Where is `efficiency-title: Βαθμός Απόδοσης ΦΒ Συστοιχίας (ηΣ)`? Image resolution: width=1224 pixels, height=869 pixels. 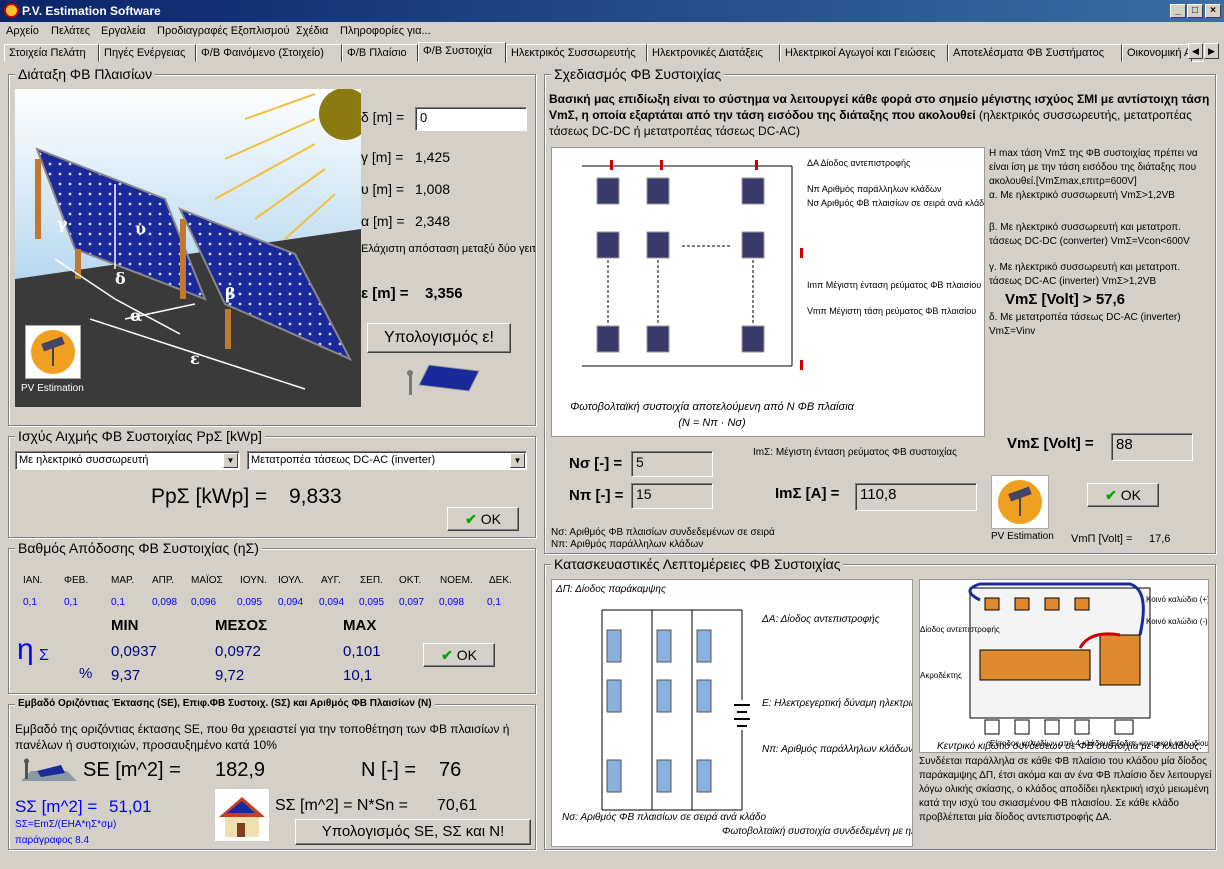 efficiency-title: Βαθμός Απόδοσης ΦΒ Συστοιχίας (ηΣ) is located at coordinates (138, 548).